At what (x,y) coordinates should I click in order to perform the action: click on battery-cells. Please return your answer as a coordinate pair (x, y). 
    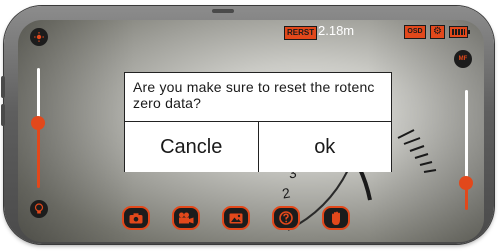
    Looking at the image, I should click on (458, 32).